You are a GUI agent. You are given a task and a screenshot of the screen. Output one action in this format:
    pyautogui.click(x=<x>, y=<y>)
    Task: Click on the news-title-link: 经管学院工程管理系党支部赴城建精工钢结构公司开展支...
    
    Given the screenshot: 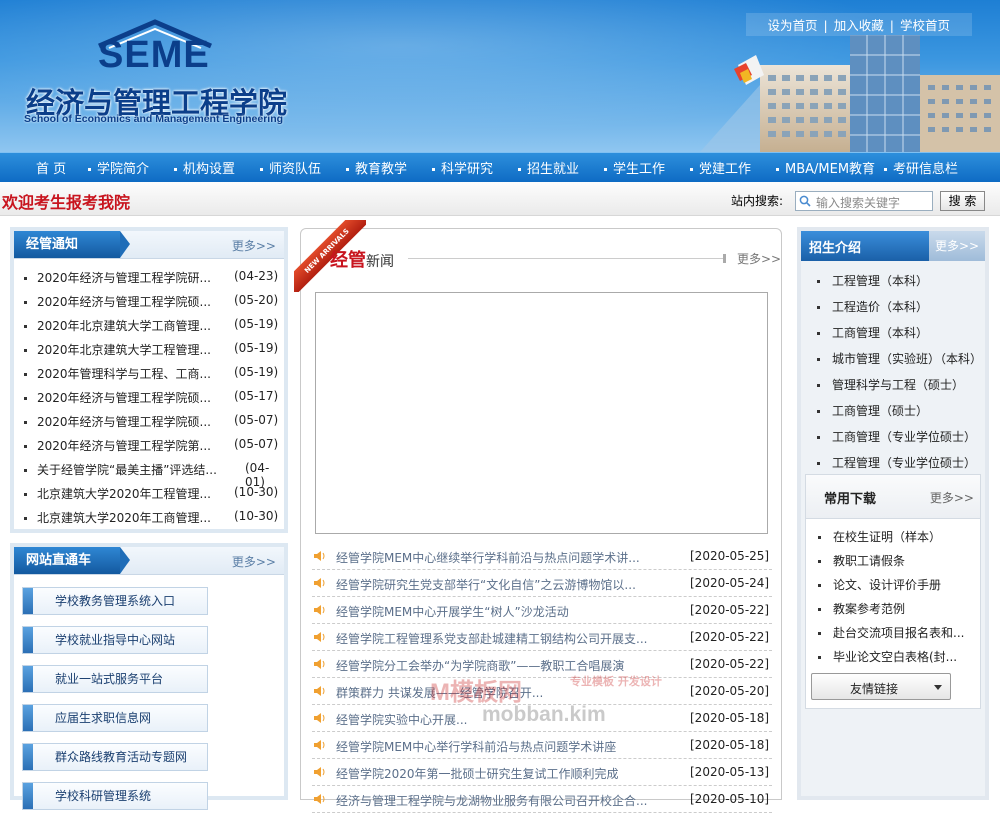 What is the action you would take?
    pyautogui.click(x=491, y=638)
    